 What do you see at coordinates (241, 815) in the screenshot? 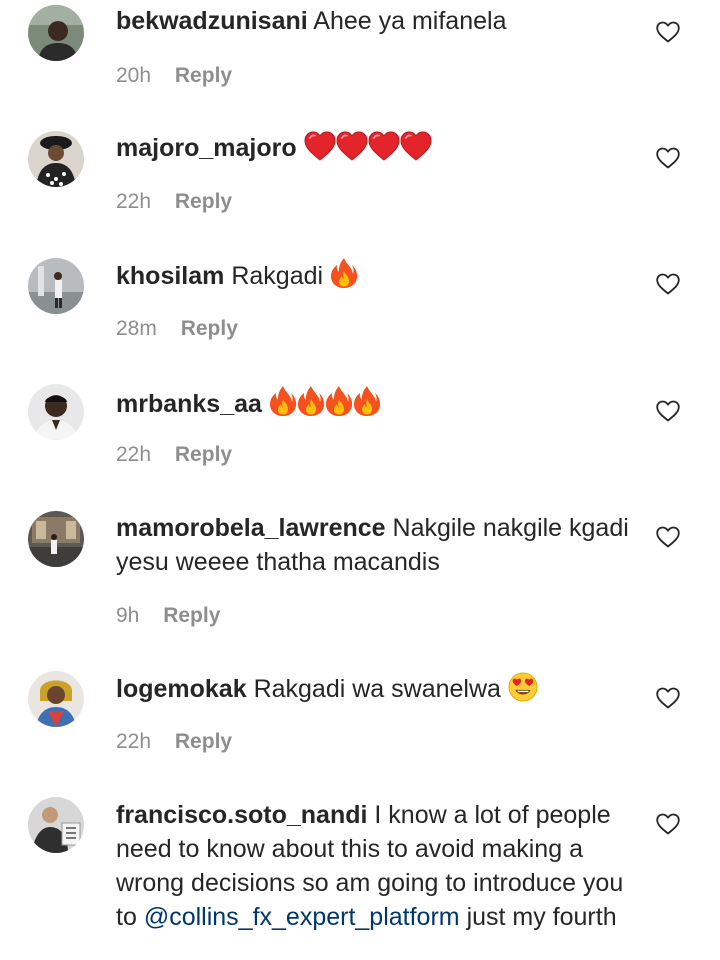
I see `comment-username: francisco.soto_nandi` at bounding box center [241, 815].